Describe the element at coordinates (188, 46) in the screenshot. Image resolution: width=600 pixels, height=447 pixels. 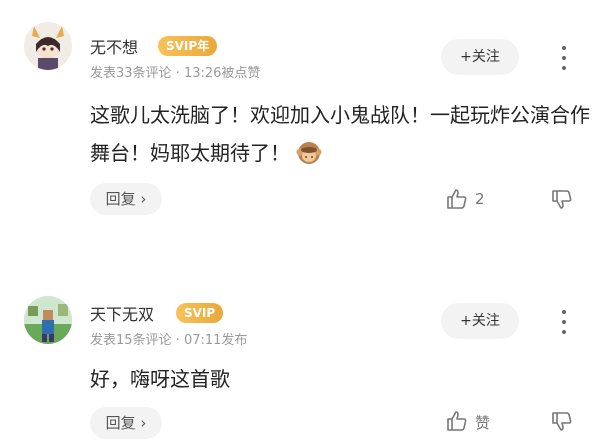
I see `svip-badge: SVIP年` at that location.